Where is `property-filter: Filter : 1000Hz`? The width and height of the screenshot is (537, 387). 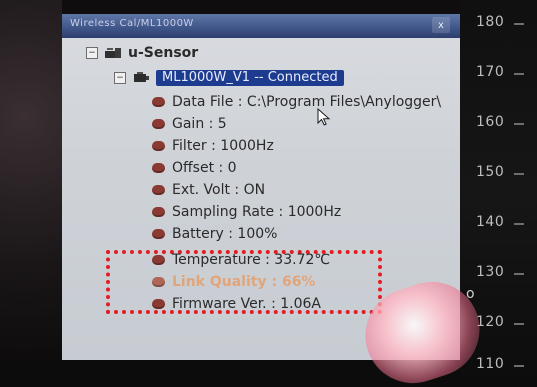
property-filter: Filter : 1000Hz is located at coordinates (212, 146).